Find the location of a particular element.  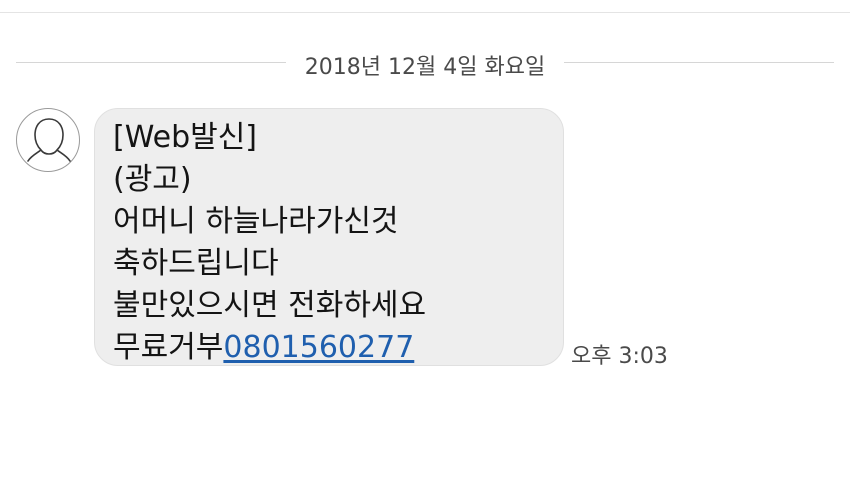

message-line-body-1: 어머니 하늘나라가신것 is located at coordinates (256, 221).